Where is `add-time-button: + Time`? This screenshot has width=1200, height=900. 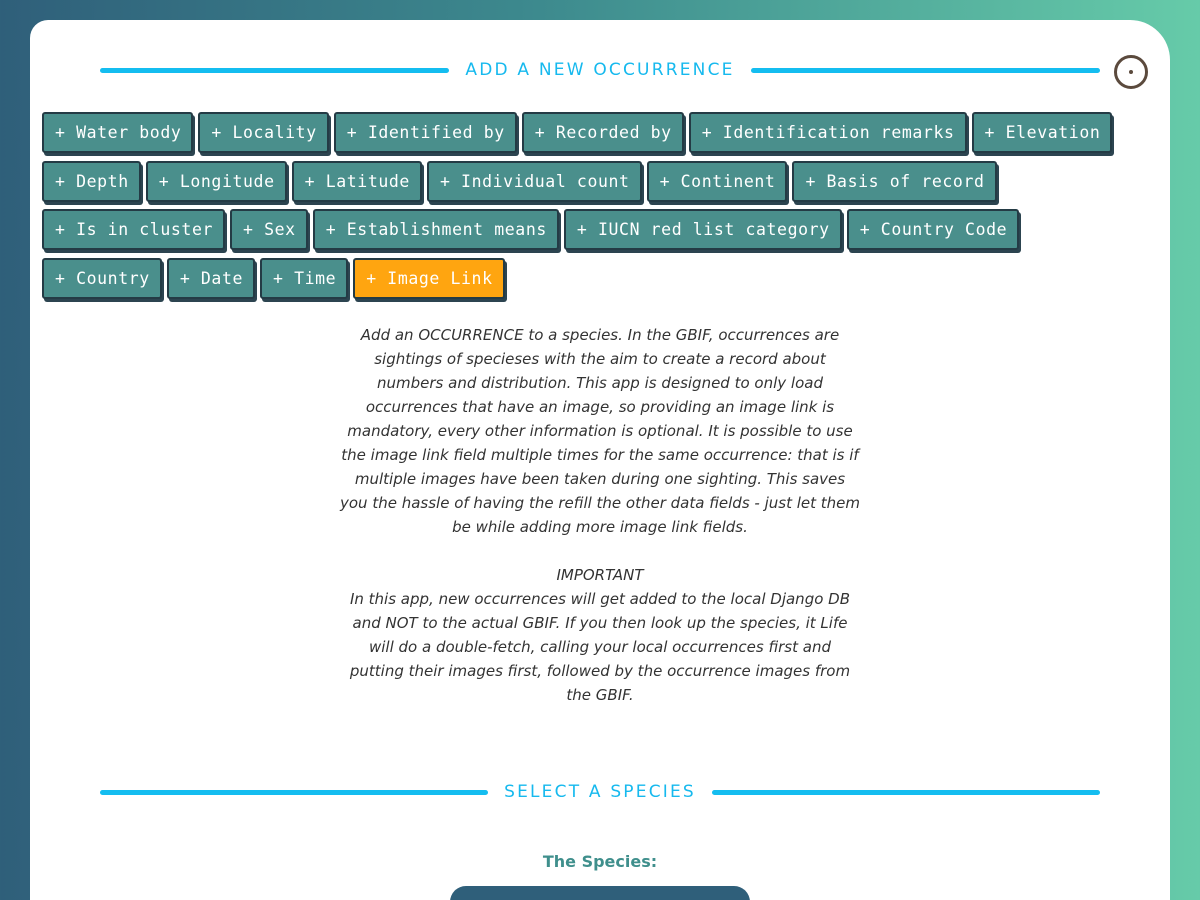 add-time-button: + Time is located at coordinates (304, 278).